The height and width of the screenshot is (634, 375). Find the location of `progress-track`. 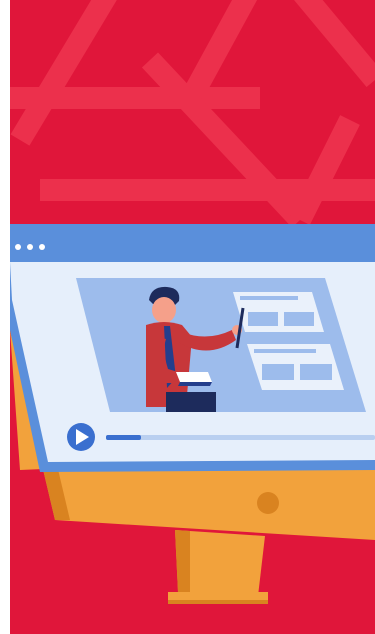

progress-track is located at coordinates (240, 437).